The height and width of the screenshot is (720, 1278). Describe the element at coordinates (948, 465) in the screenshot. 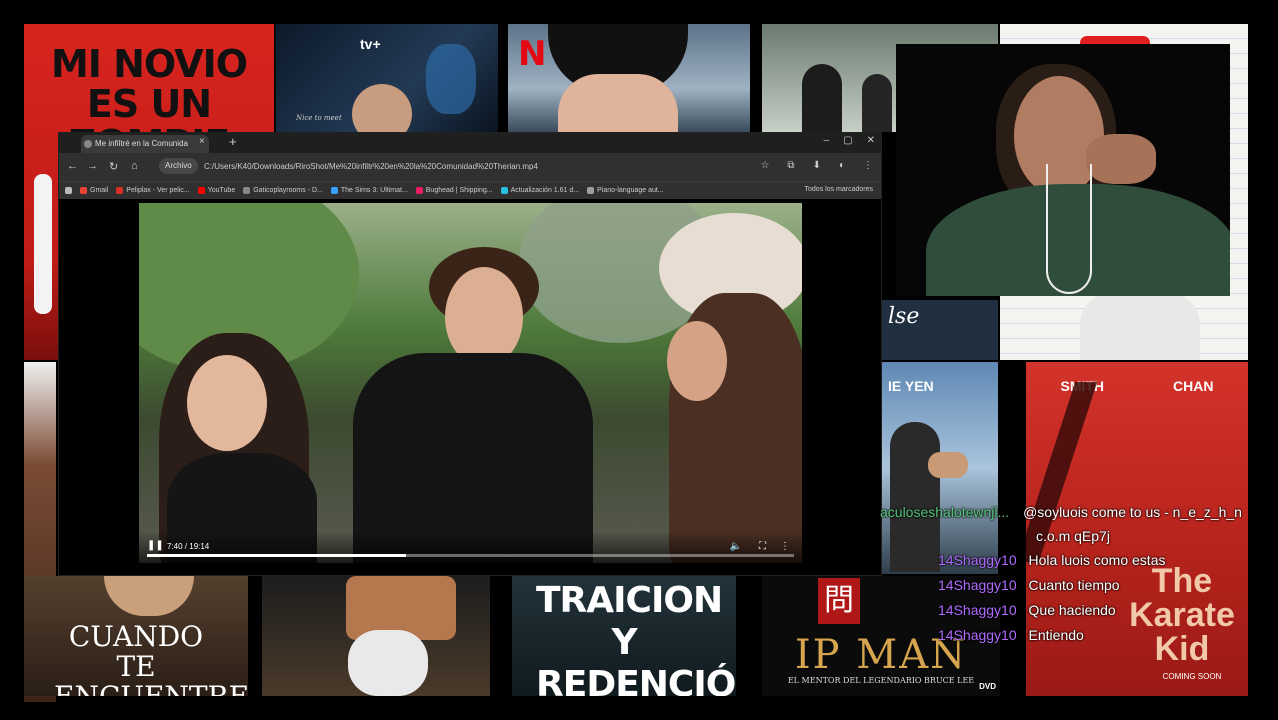

I see `fist` at that location.